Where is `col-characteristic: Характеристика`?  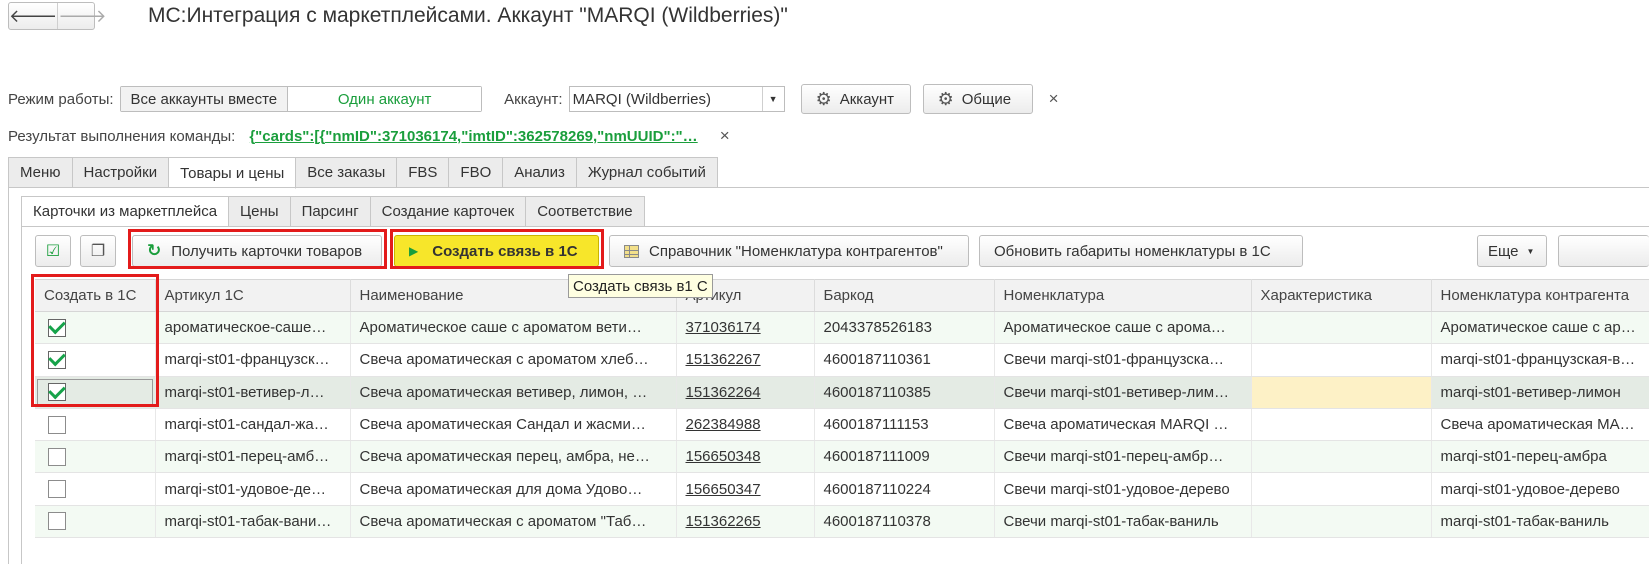
col-characteristic: Характеристика is located at coordinates (1341, 295).